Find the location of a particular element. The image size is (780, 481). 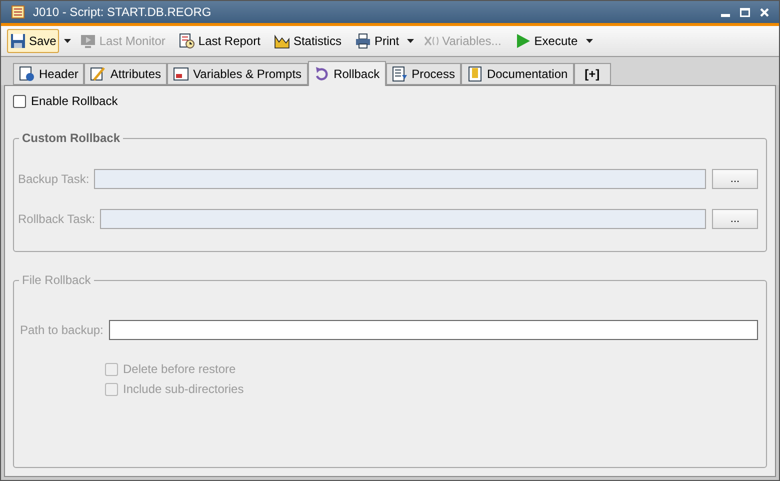

tab: Documentation is located at coordinates (517, 74).